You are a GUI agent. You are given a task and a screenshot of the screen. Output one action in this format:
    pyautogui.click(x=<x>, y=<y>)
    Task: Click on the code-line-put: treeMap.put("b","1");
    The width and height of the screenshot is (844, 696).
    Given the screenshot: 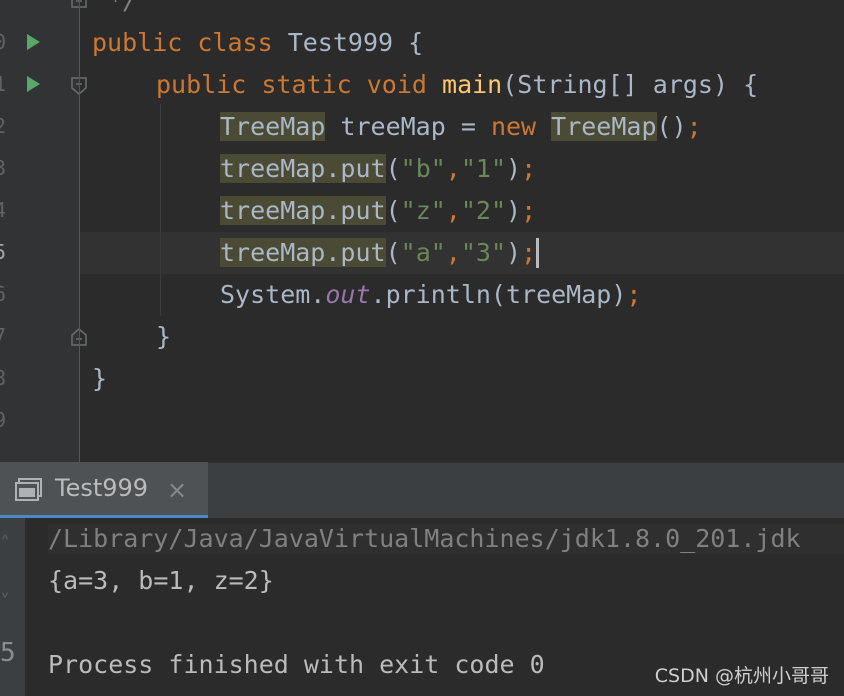 What is the action you would take?
    pyautogui.click(x=378, y=168)
    